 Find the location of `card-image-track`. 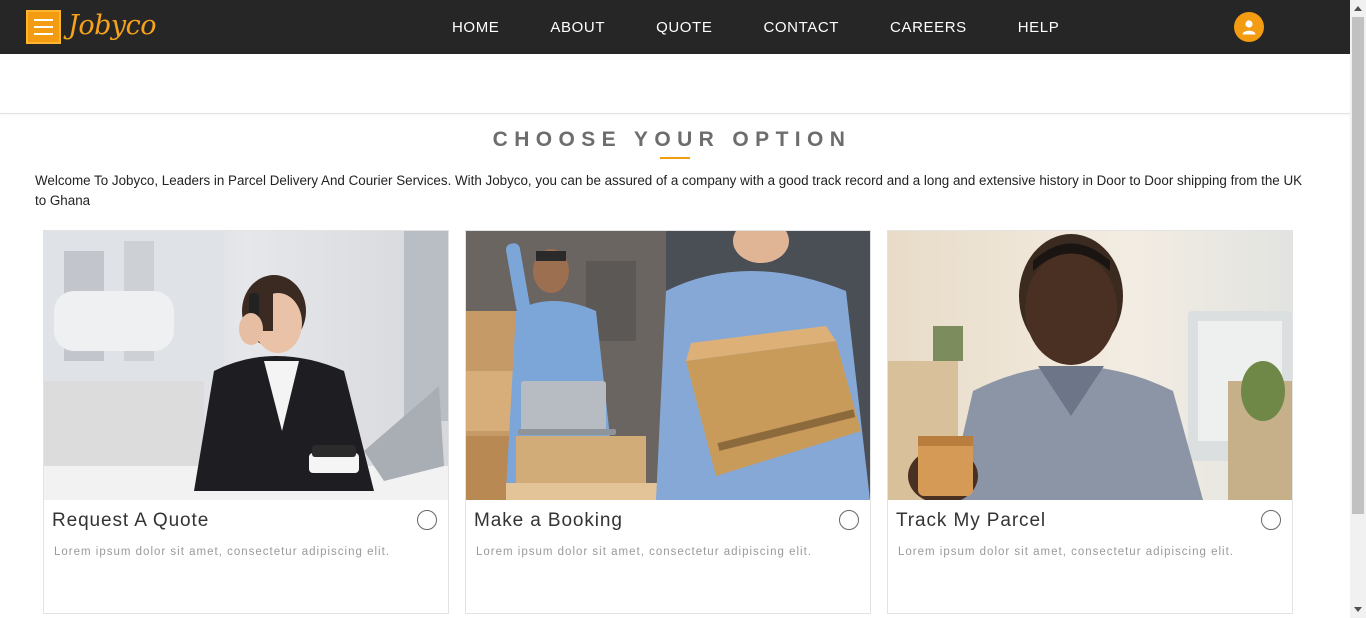

card-image-track is located at coordinates (1090, 365).